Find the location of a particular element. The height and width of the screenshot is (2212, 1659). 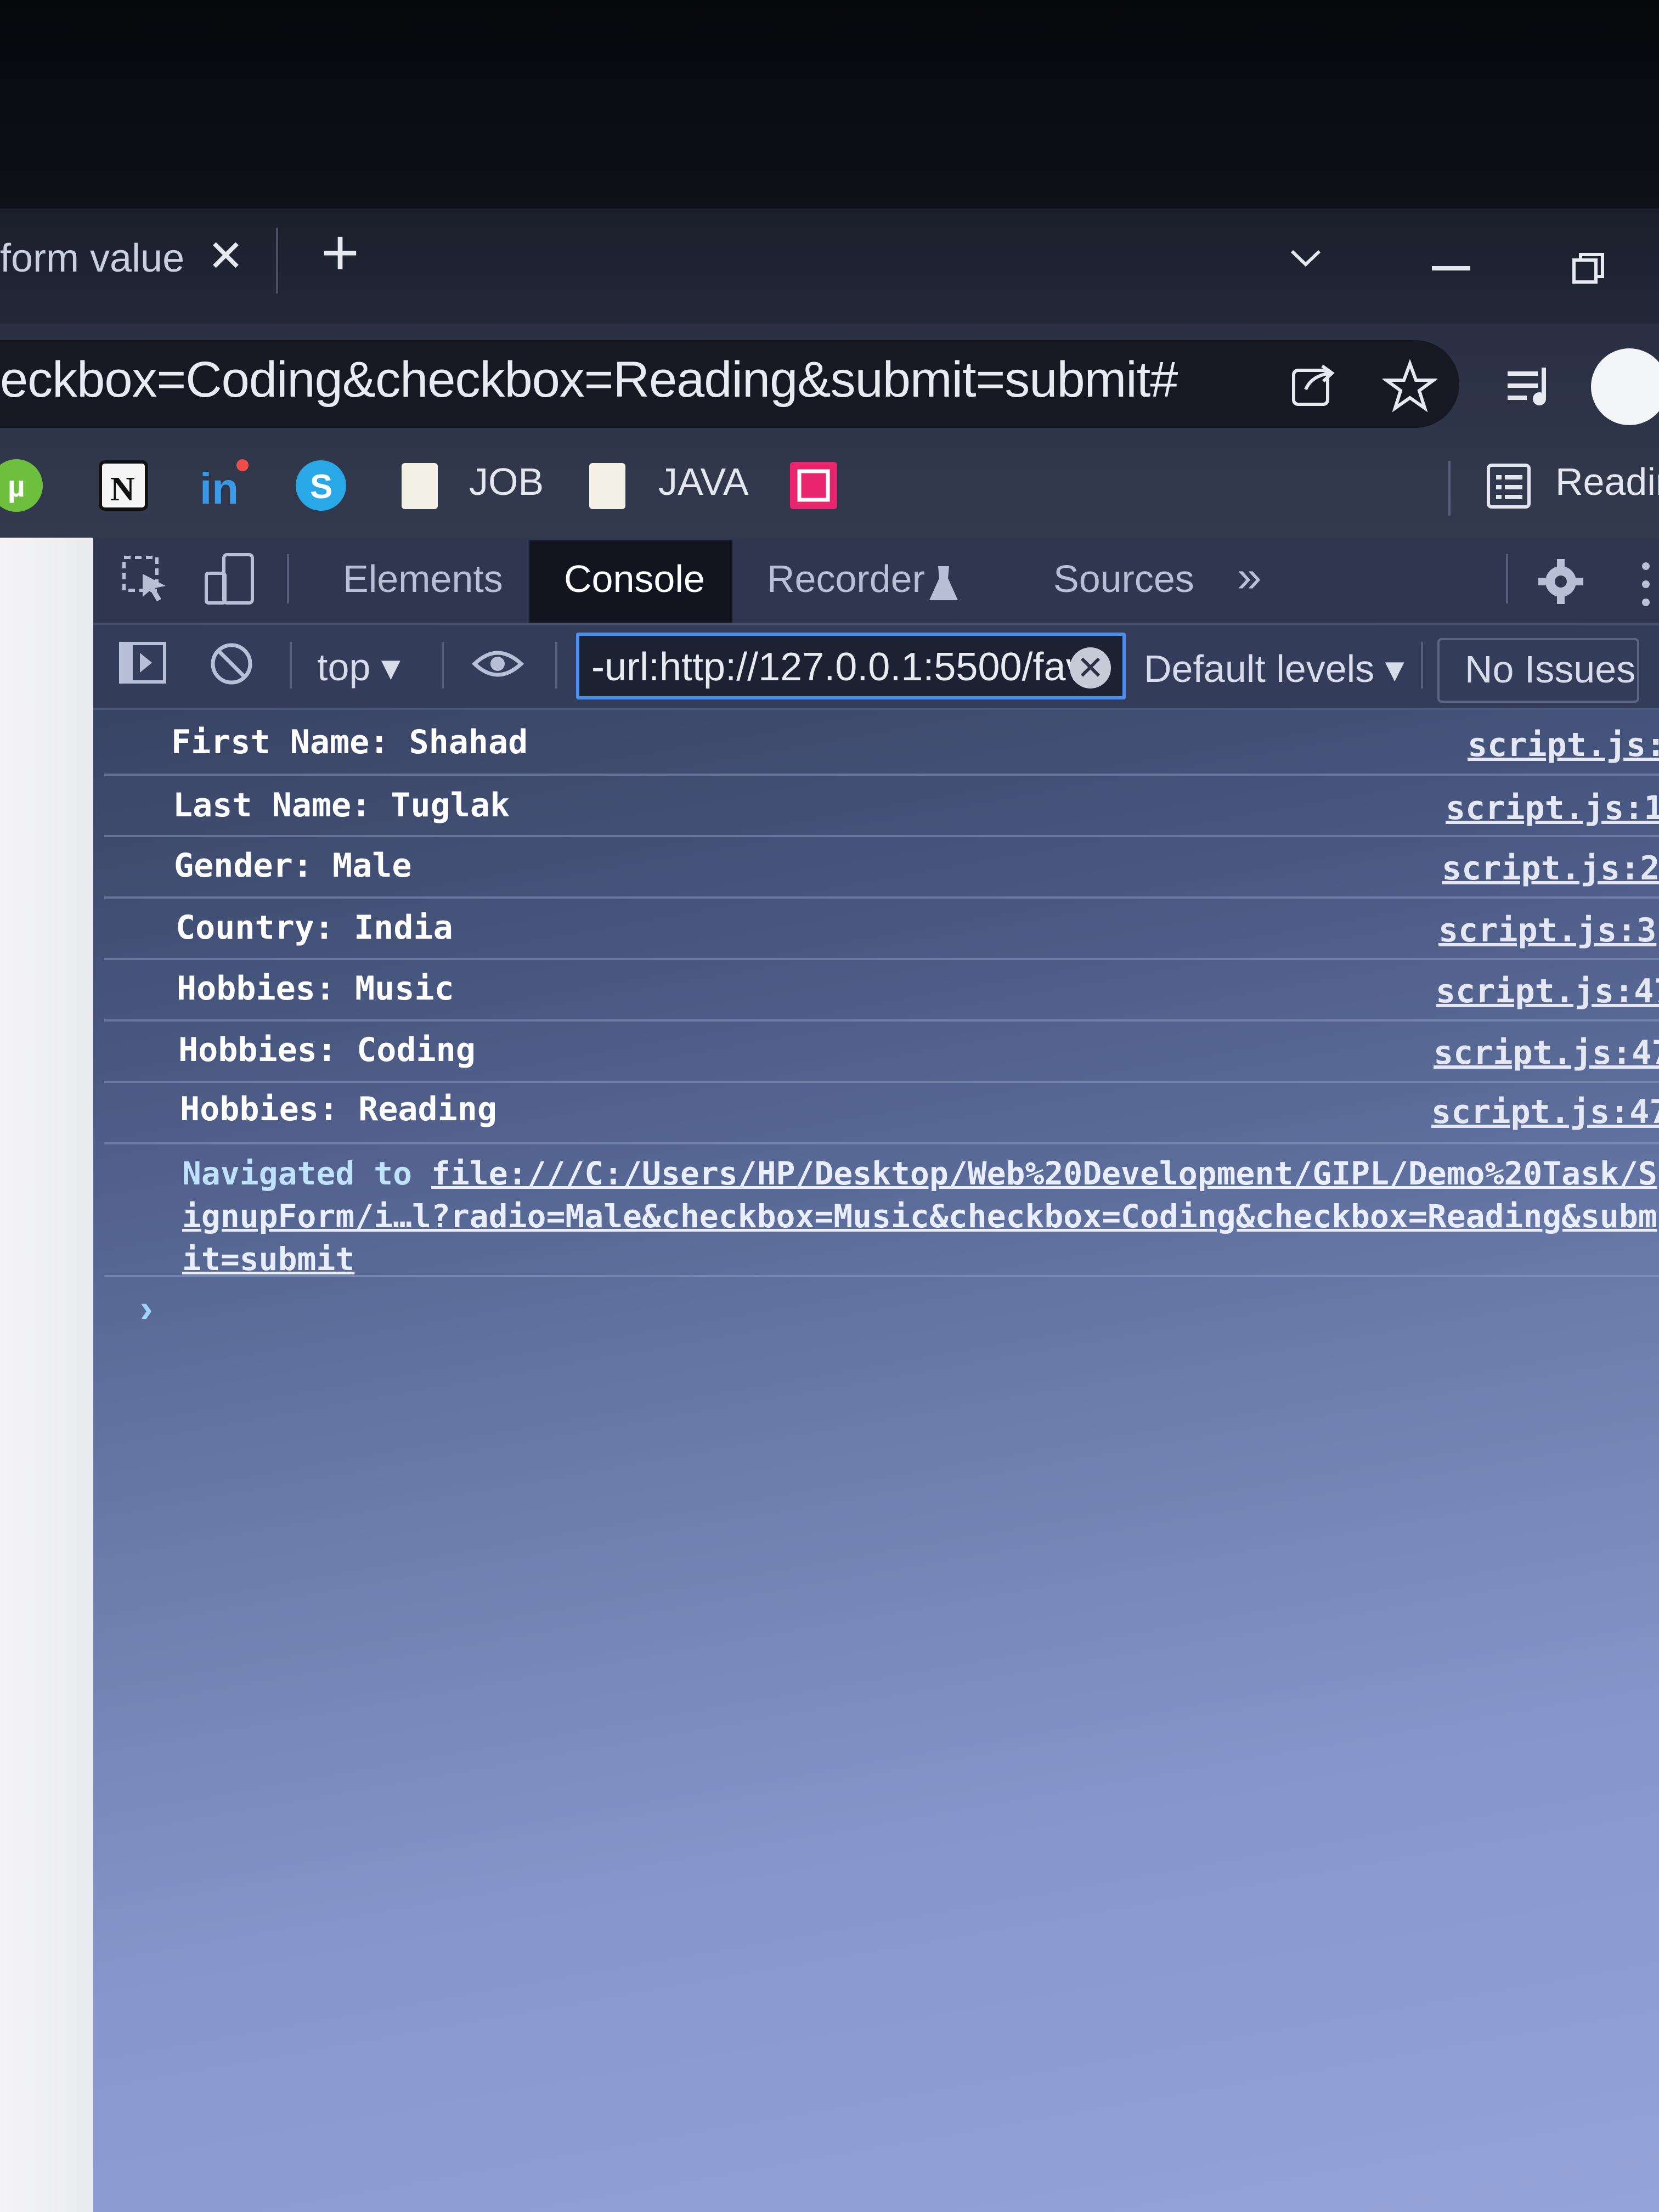

notion-bookmark-icon: N is located at coordinates (123, 485).